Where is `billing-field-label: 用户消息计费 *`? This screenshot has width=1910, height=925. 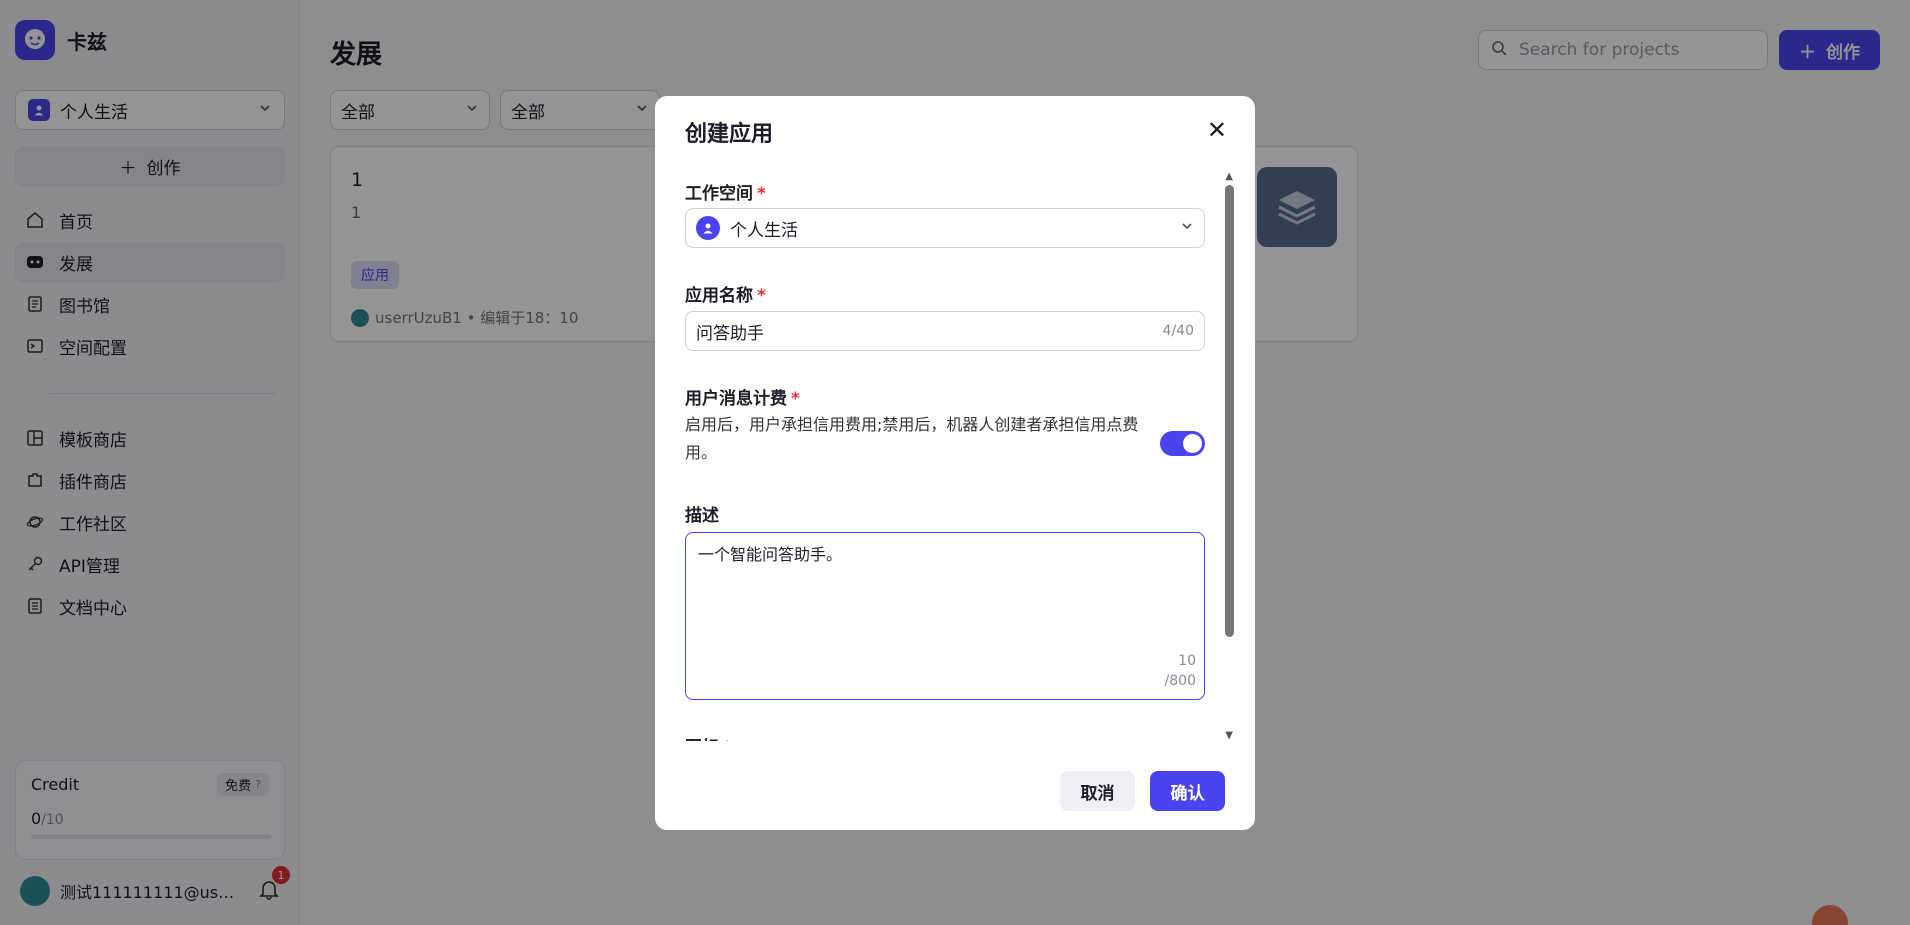 billing-field-label: 用户消息计费 * is located at coordinates (742, 396).